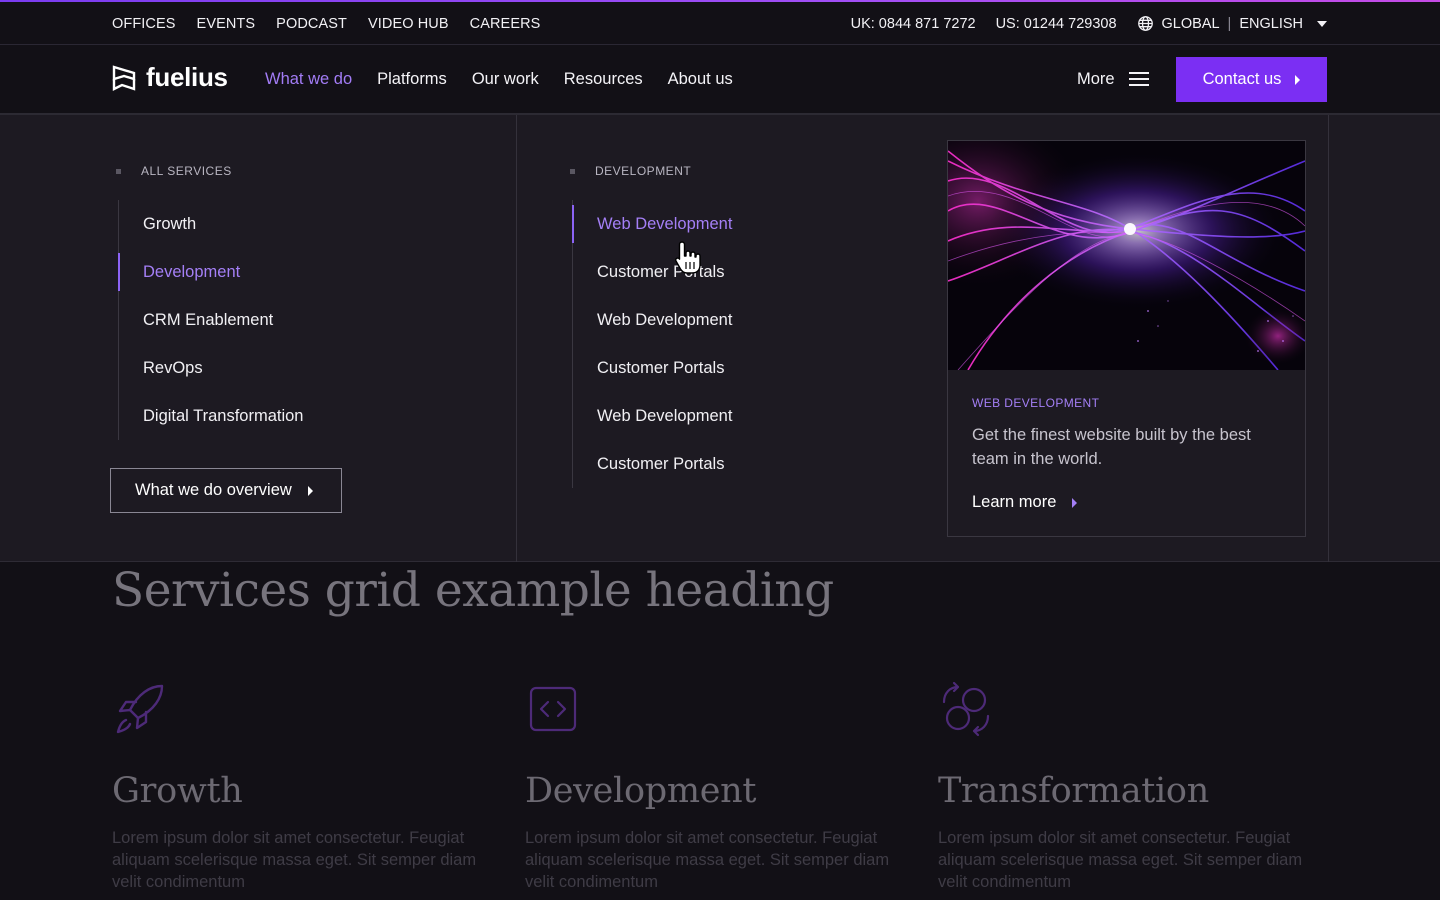 This screenshot has width=1440, height=900. I want to click on chevron-down-icon, so click(1322, 23).